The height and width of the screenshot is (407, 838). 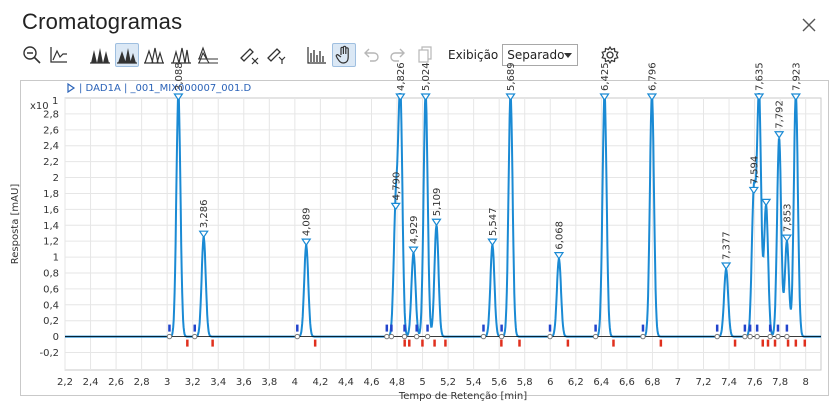 What do you see at coordinates (65, 382) in the screenshot?
I see `x-tick-label: 2,2` at bounding box center [65, 382].